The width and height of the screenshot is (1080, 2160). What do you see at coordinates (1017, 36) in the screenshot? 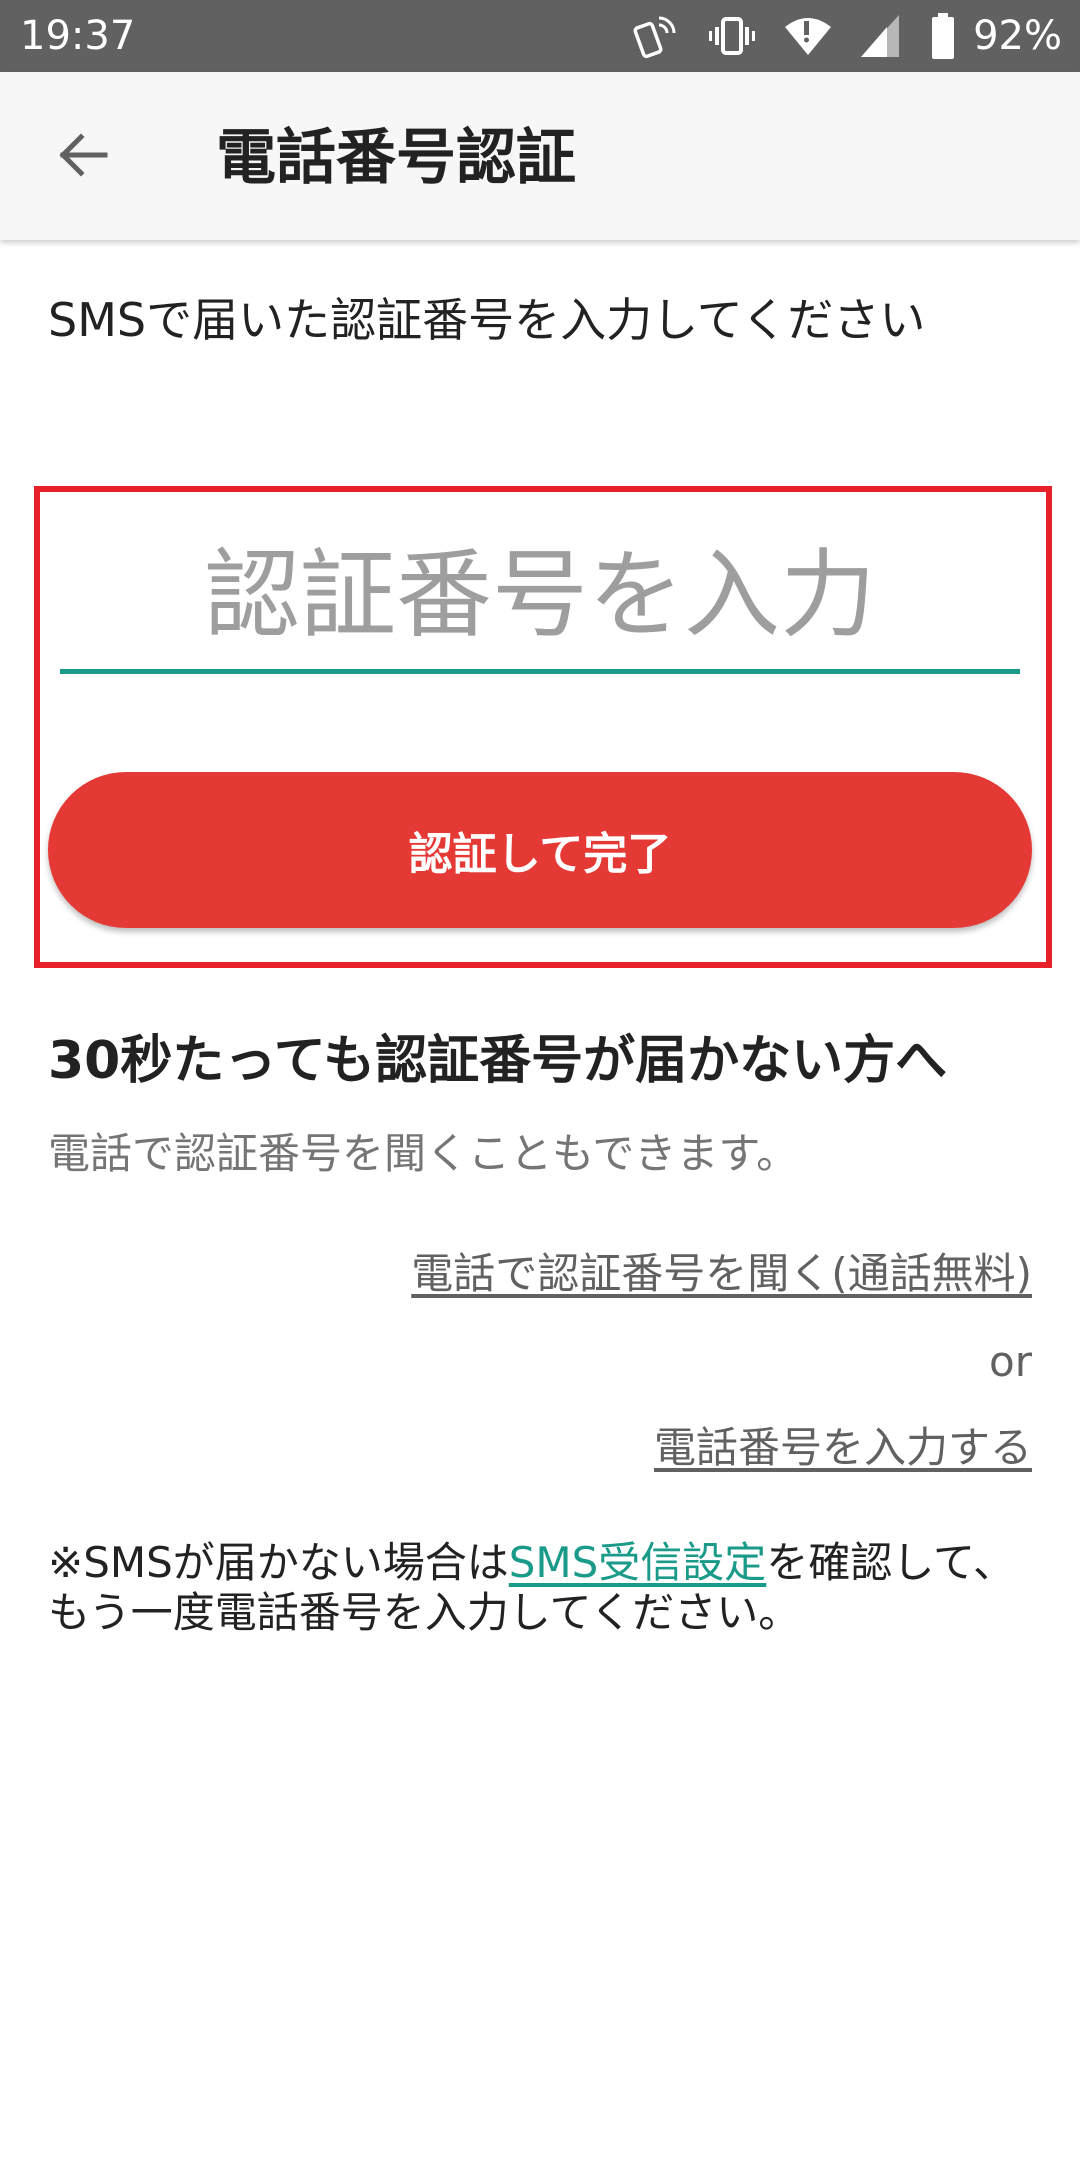
I see `battery-percentage: 92%` at bounding box center [1017, 36].